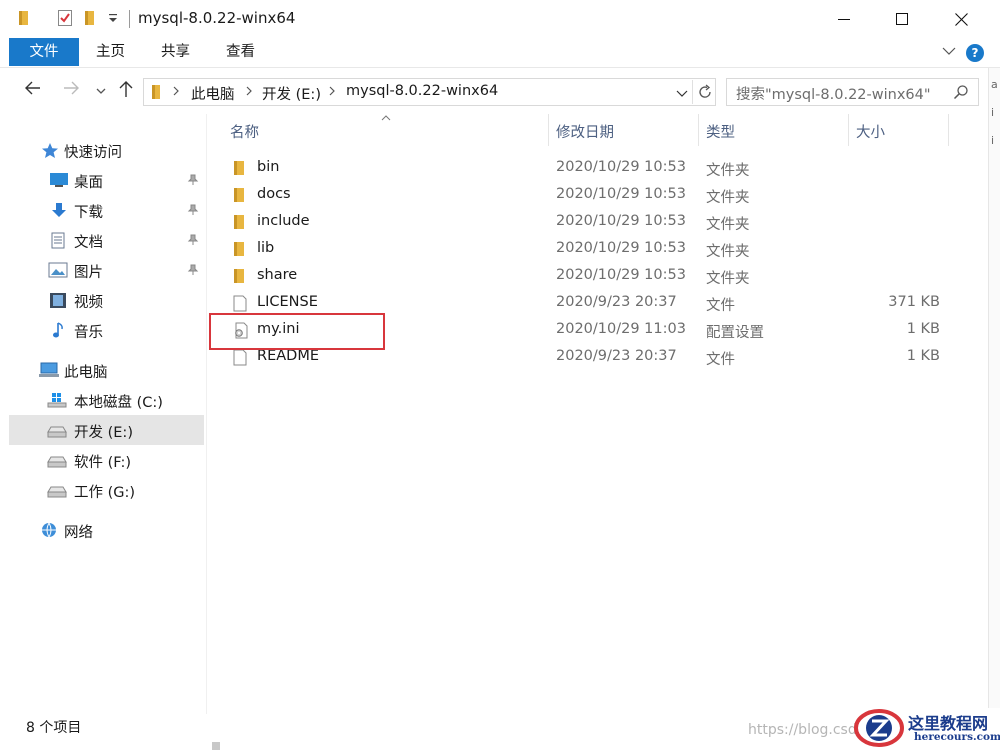 The width and height of the screenshot is (1000, 750). What do you see at coordinates (833, 93) in the screenshot?
I see `search-input: 搜索"mysql-8.0.22-winx64"` at bounding box center [833, 93].